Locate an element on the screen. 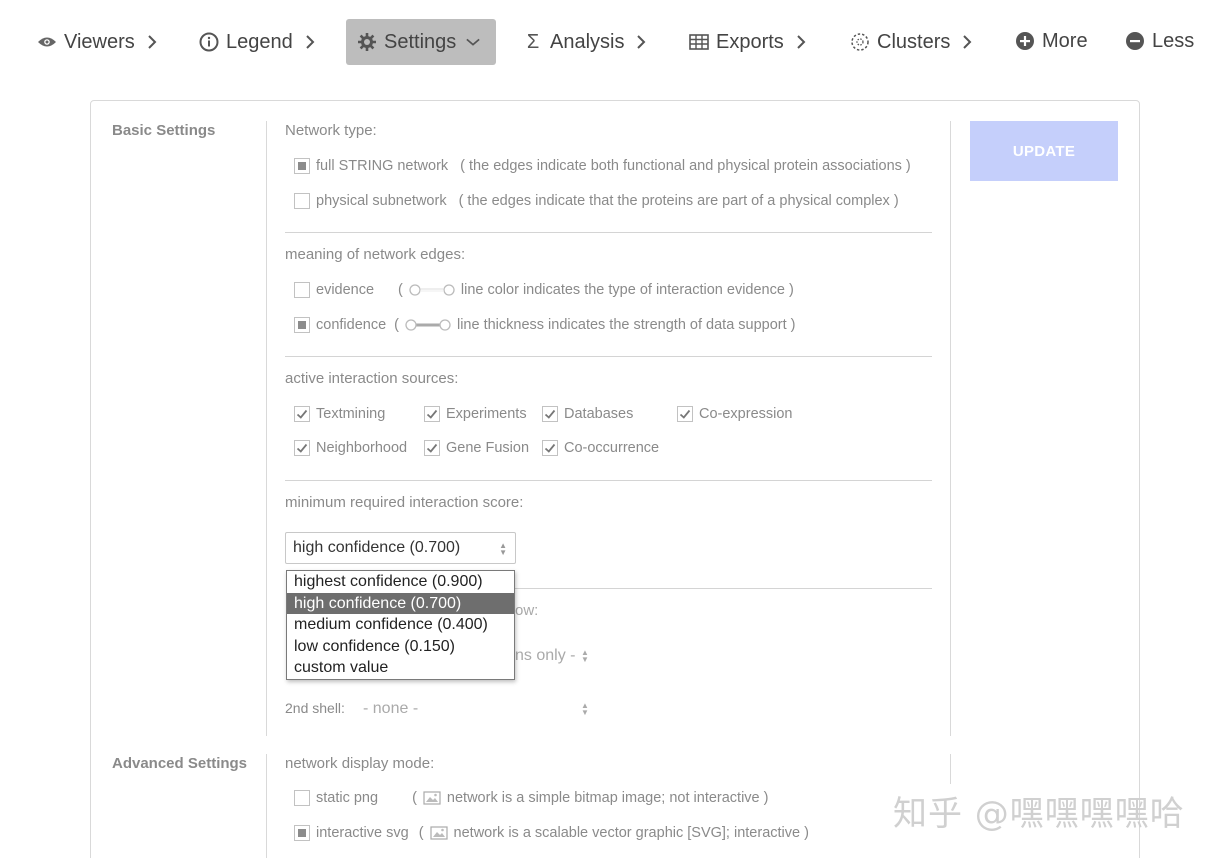 This screenshot has height=858, width=1221. second-shell-label: 2nd shell: is located at coordinates (315, 708).